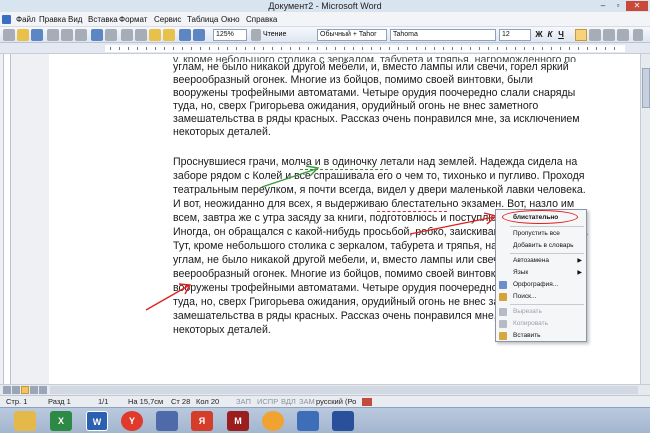  What do you see at coordinates (25, 390) in the screenshot?
I see `print-view-icon` at bounding box center [25, 390].